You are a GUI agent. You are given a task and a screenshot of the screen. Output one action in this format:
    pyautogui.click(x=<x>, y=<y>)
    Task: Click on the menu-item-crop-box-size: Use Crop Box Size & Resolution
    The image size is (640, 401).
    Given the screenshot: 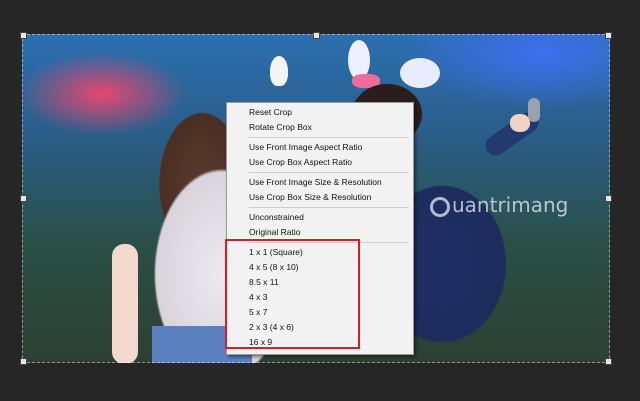 What is the action you would take?
    pyautogui.click(x=310, y=197)
    